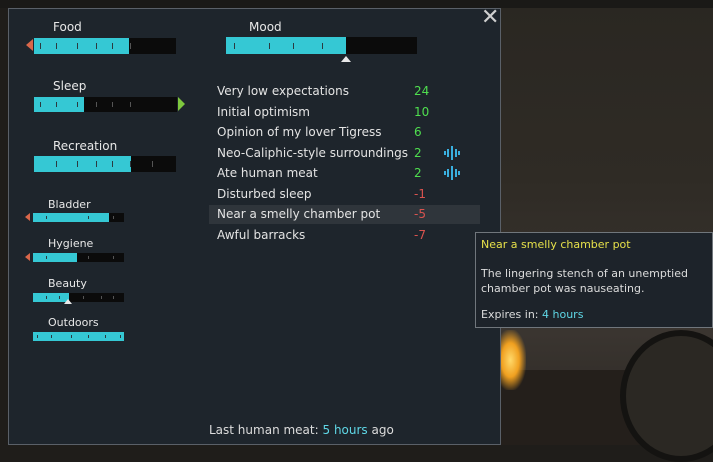 This screenshot has height=462, width=713. What do you see at coordinates (105, 46) in the screenshot?
I see `need-bar-food` at bounding box center [105, 46].